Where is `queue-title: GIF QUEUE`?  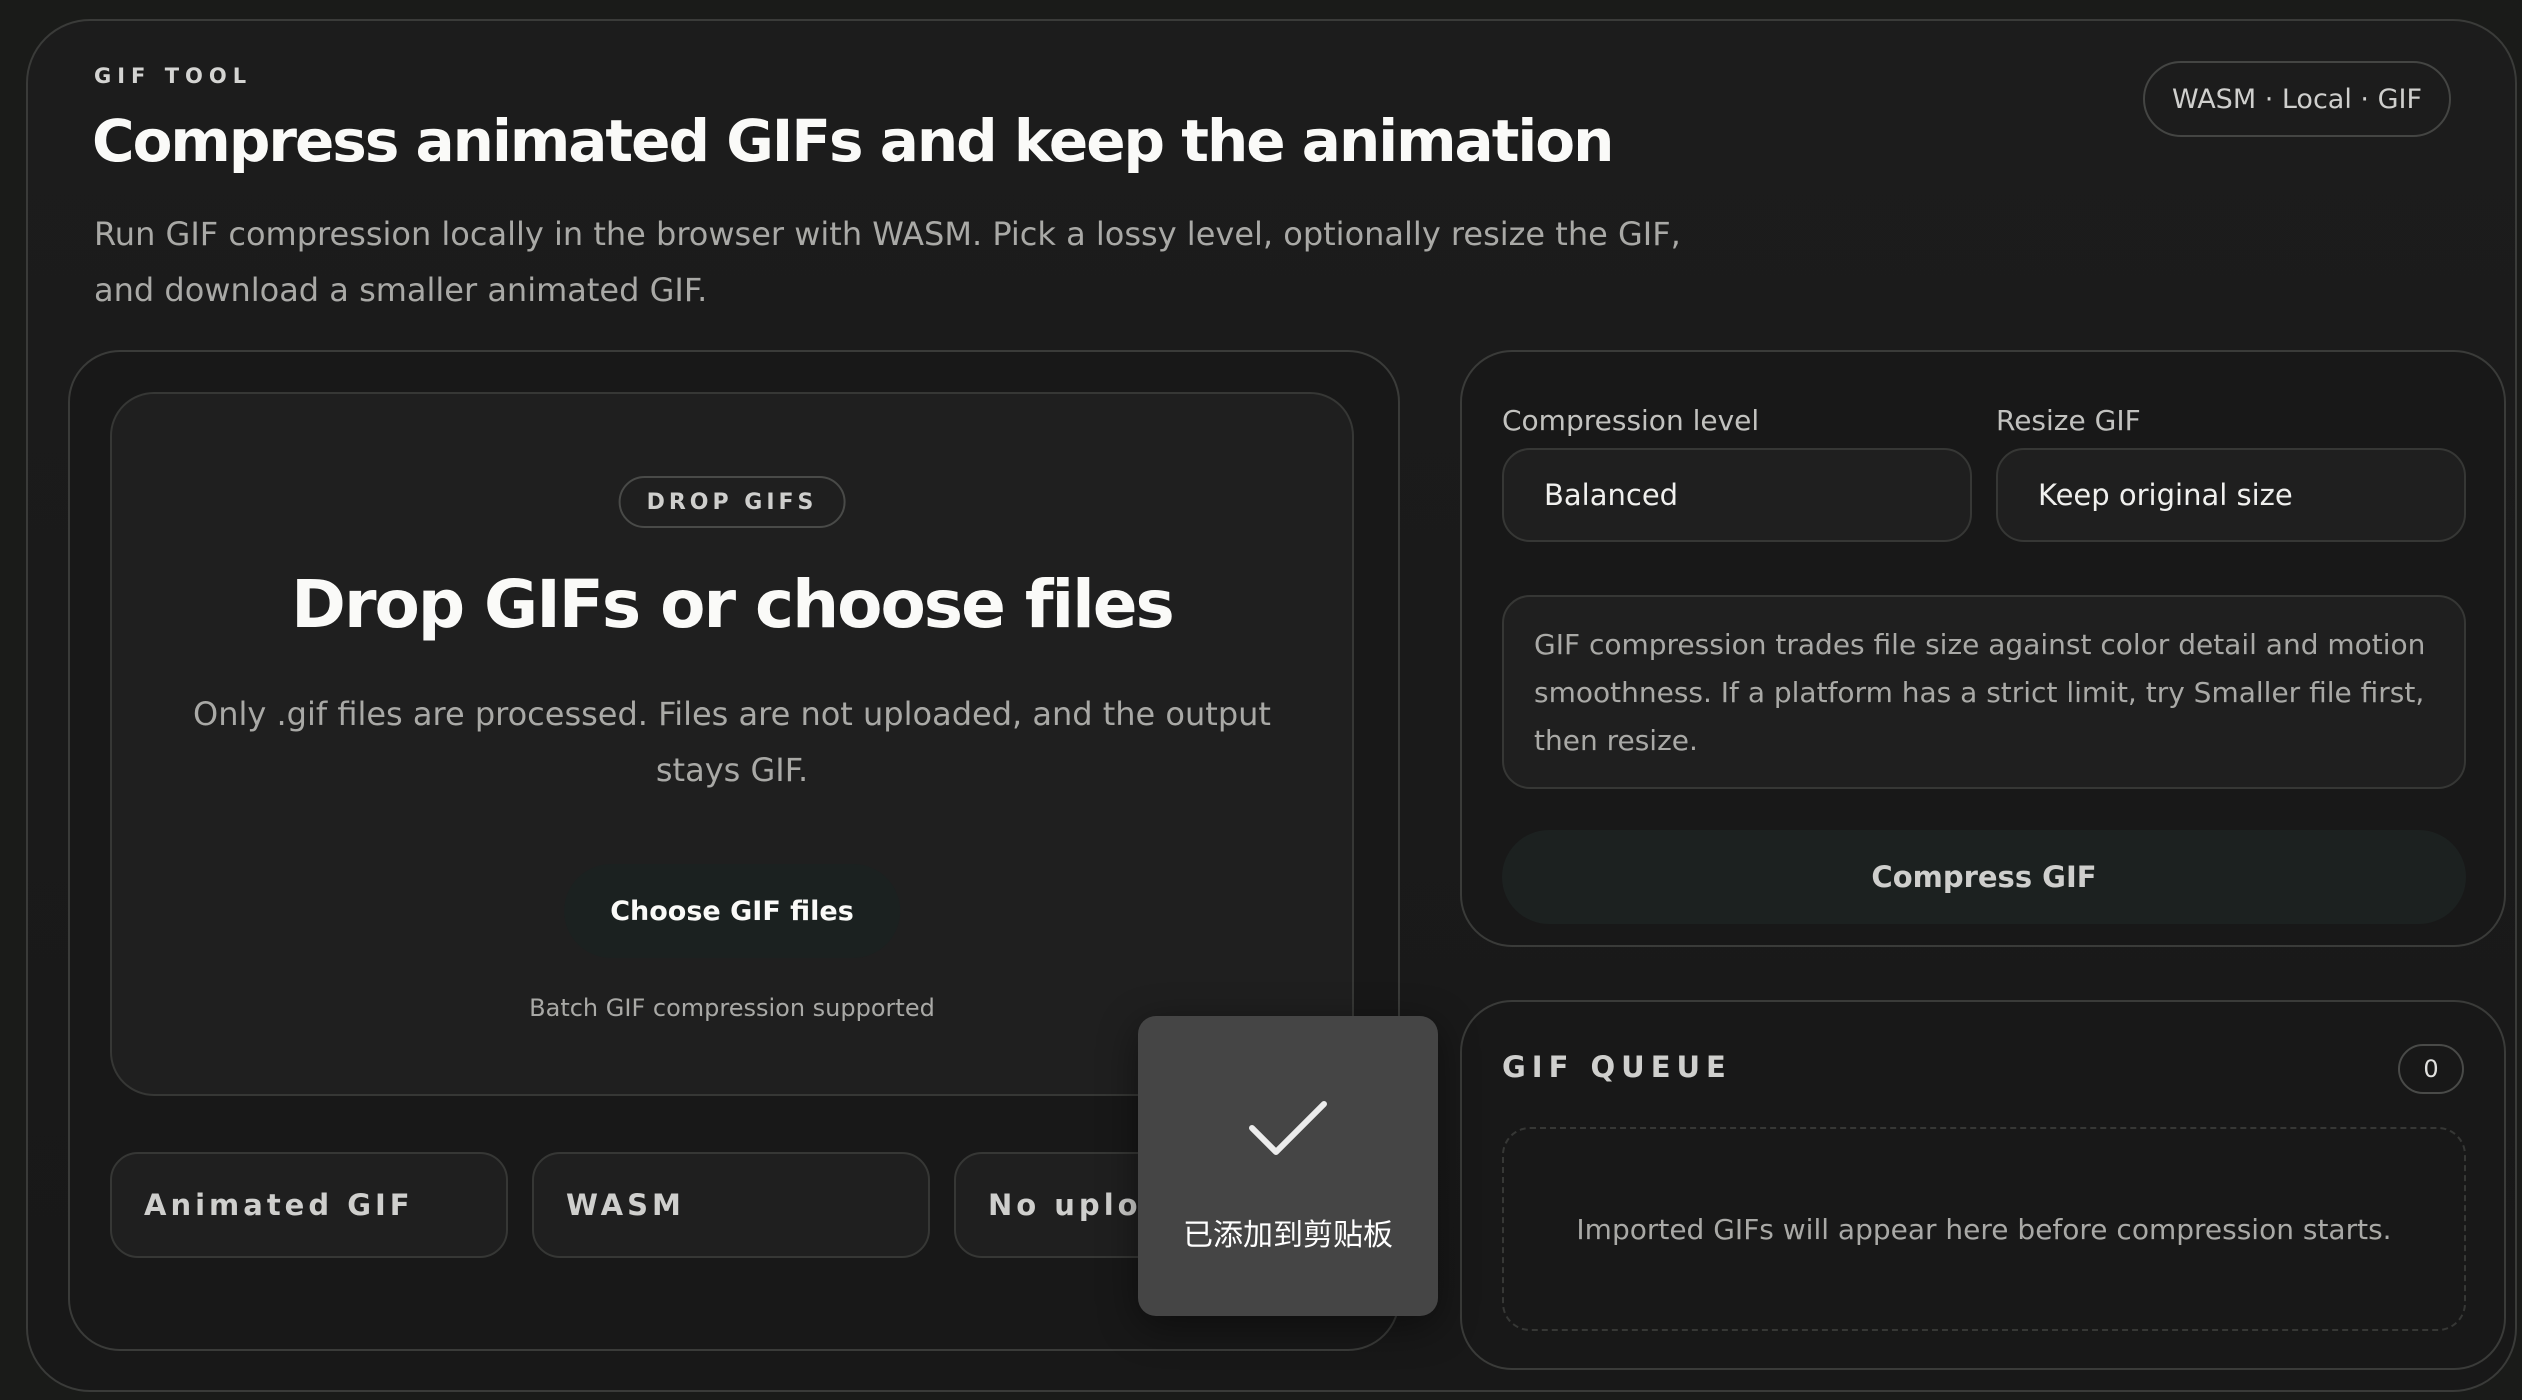 queue-title: GIF QUEUE is located at coordinates (1617, 1067).